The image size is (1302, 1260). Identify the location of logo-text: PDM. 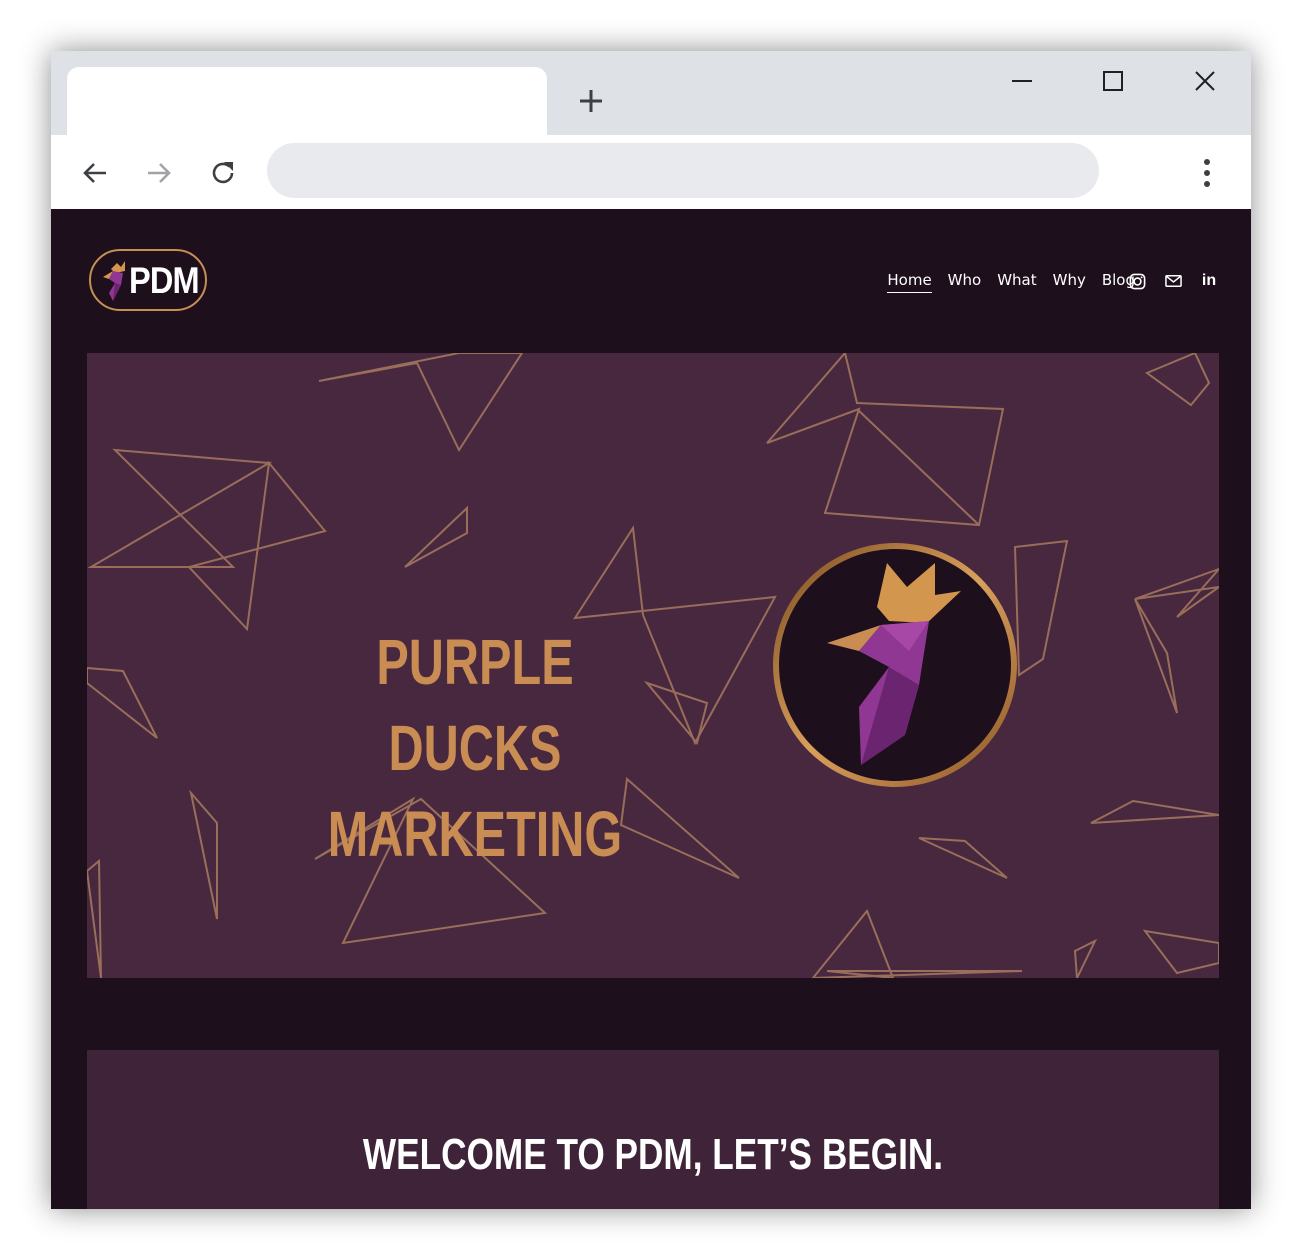
(164, 280).